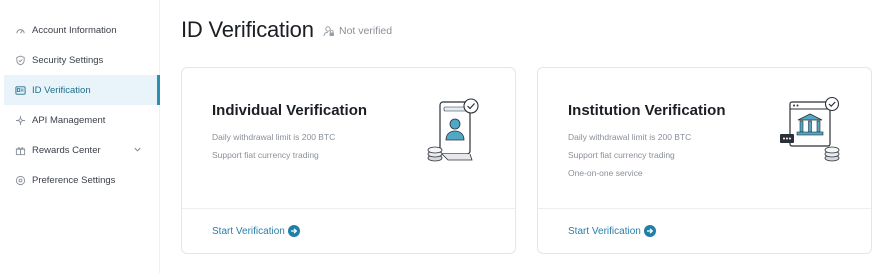 This screenshot has width=885, height=273. What do you see at coordinates (647, 110) in the screenshot?
I see `card-title: Institution Verification` at bounding box center [647, 110].